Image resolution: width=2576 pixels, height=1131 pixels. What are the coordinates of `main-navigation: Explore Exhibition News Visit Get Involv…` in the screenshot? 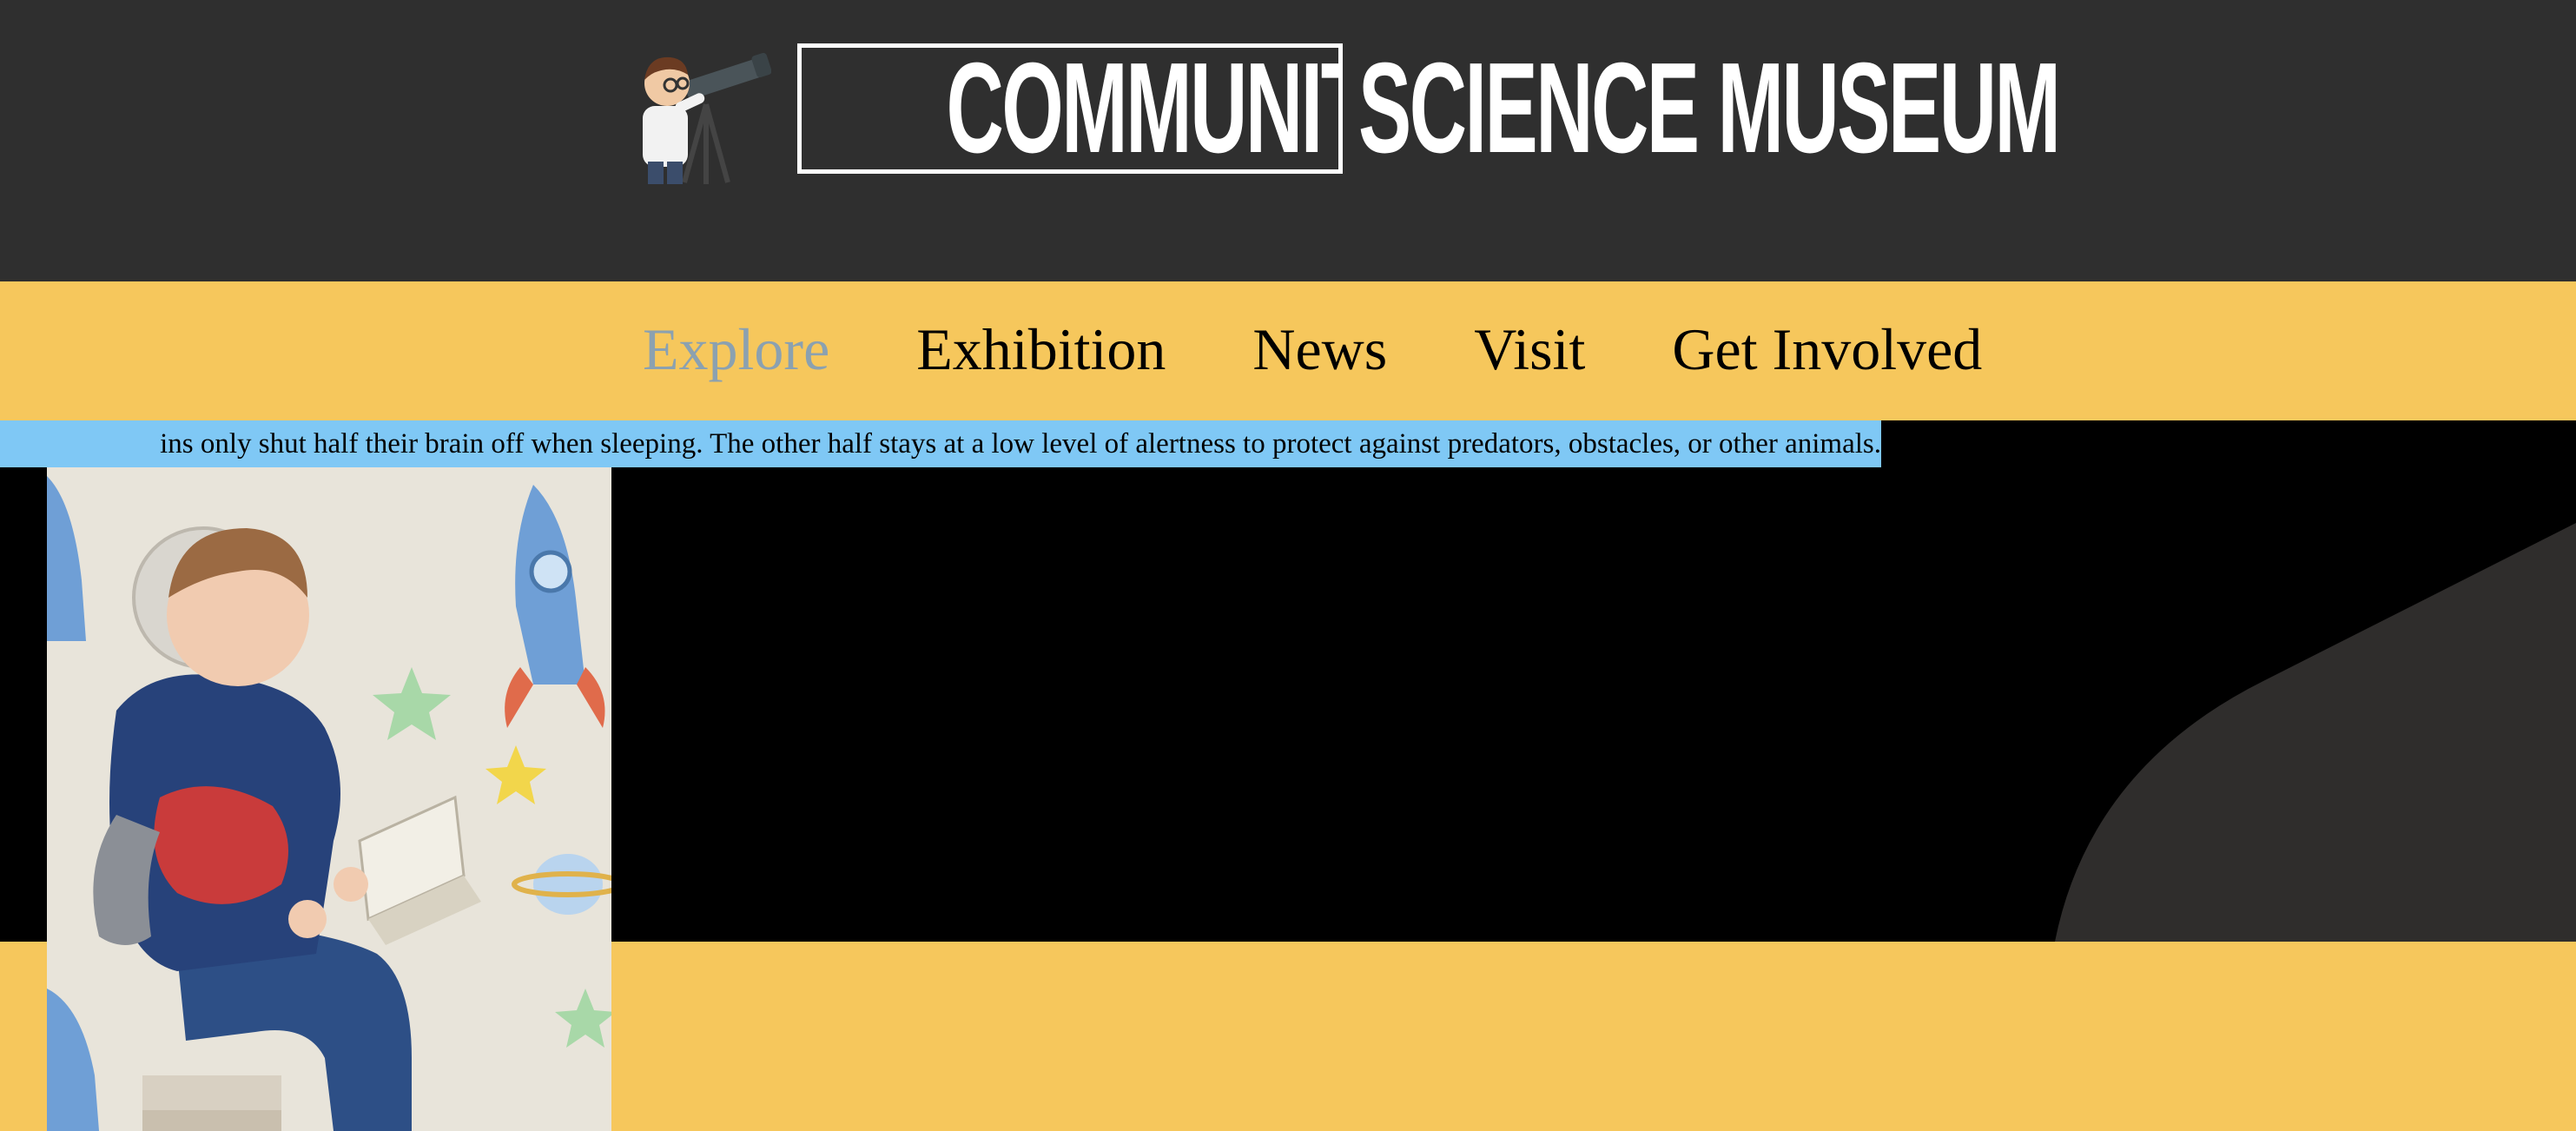 It's located at (1288, 350).